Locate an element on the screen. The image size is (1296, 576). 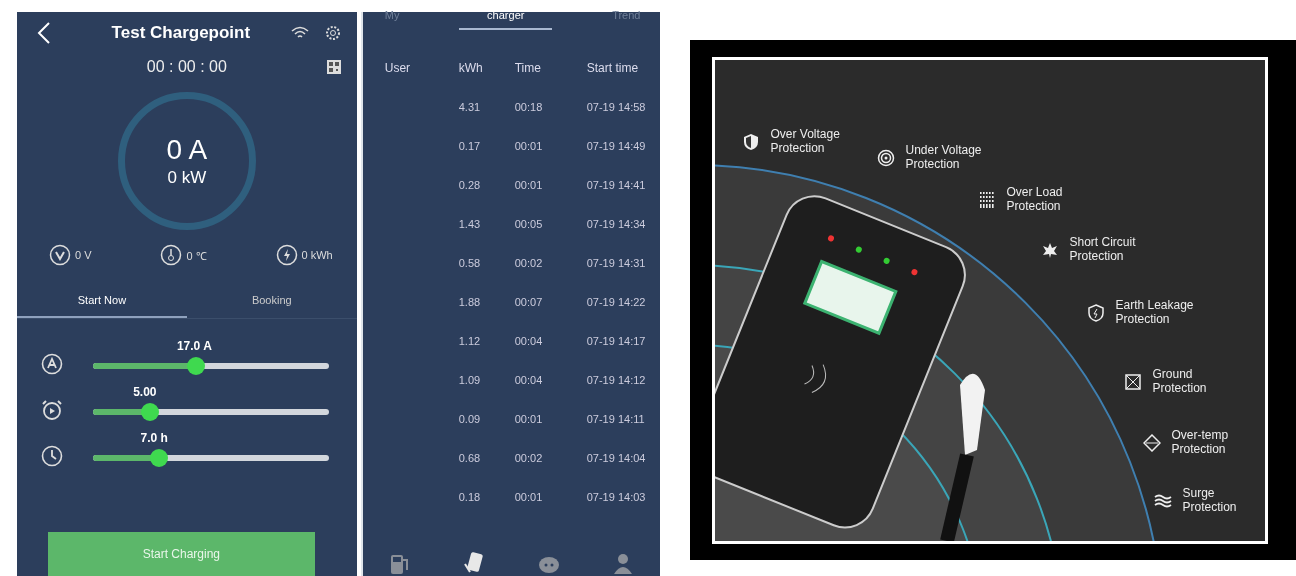
back-icon is located at coordinates (44, 33).